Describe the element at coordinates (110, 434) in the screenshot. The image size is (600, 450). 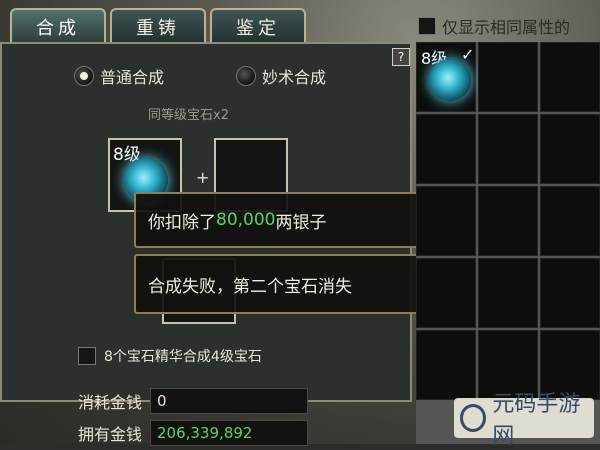
I see `owned-label: 拥有金钱` at that location.